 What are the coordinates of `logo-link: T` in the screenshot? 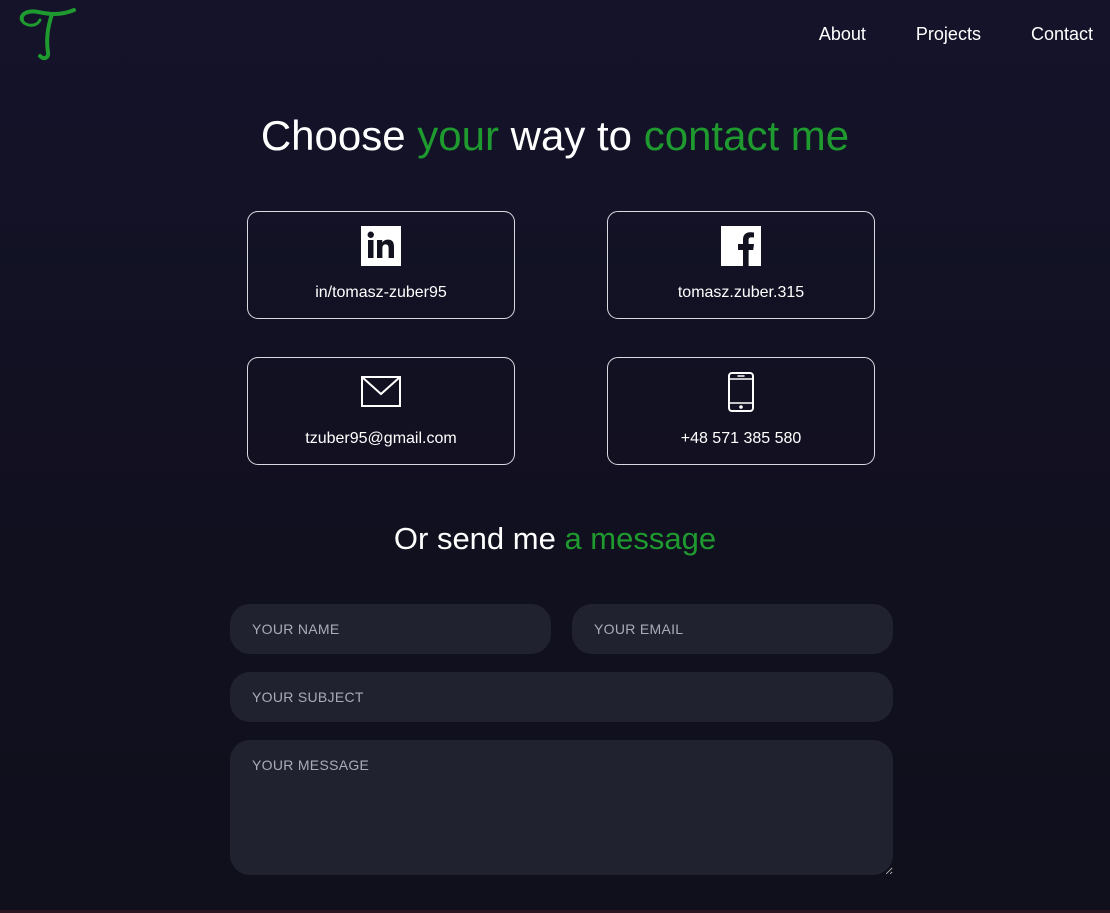 It's located at (48, 34).